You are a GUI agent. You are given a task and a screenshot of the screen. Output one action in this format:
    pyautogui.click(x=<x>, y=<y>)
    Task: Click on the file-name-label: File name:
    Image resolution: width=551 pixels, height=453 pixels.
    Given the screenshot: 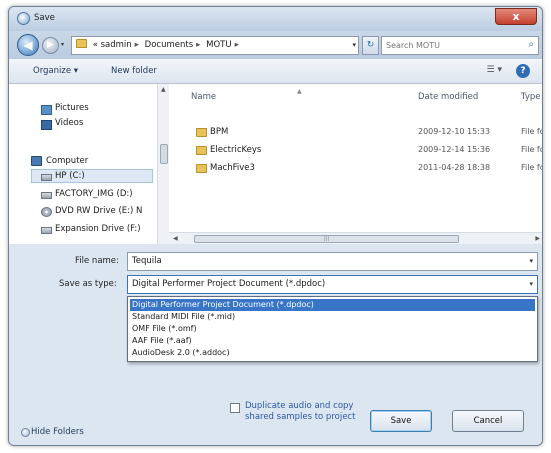 What is the action you would take?
    pyautogui.click(x=97, y=261)
    